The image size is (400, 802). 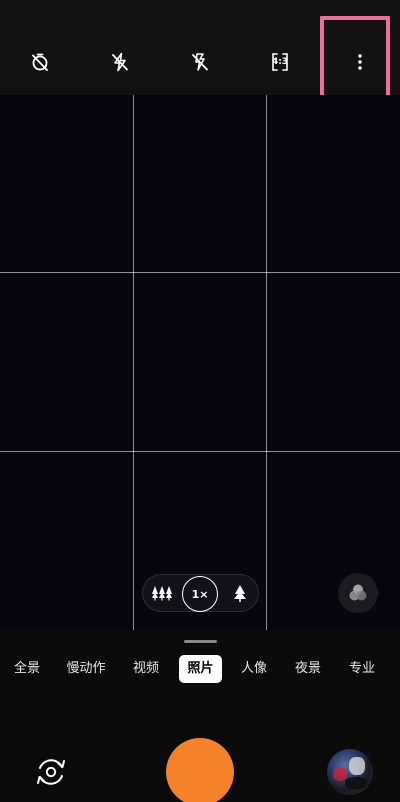 I want to click on live-photo-off-icon, so click(x=200, y=62).